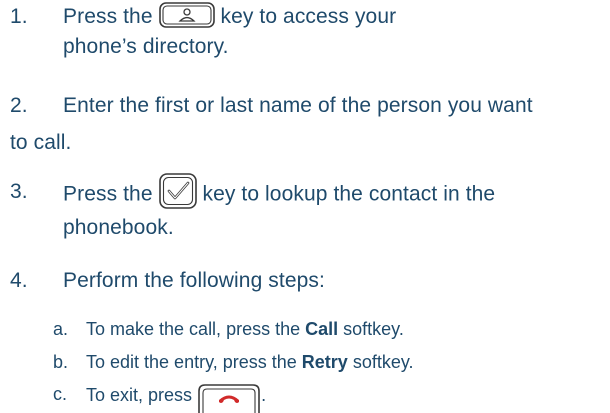 Image resolution: width=610 pixels, height=413 pixels. I want to click on end-call-key-icon, so click(229, 398).